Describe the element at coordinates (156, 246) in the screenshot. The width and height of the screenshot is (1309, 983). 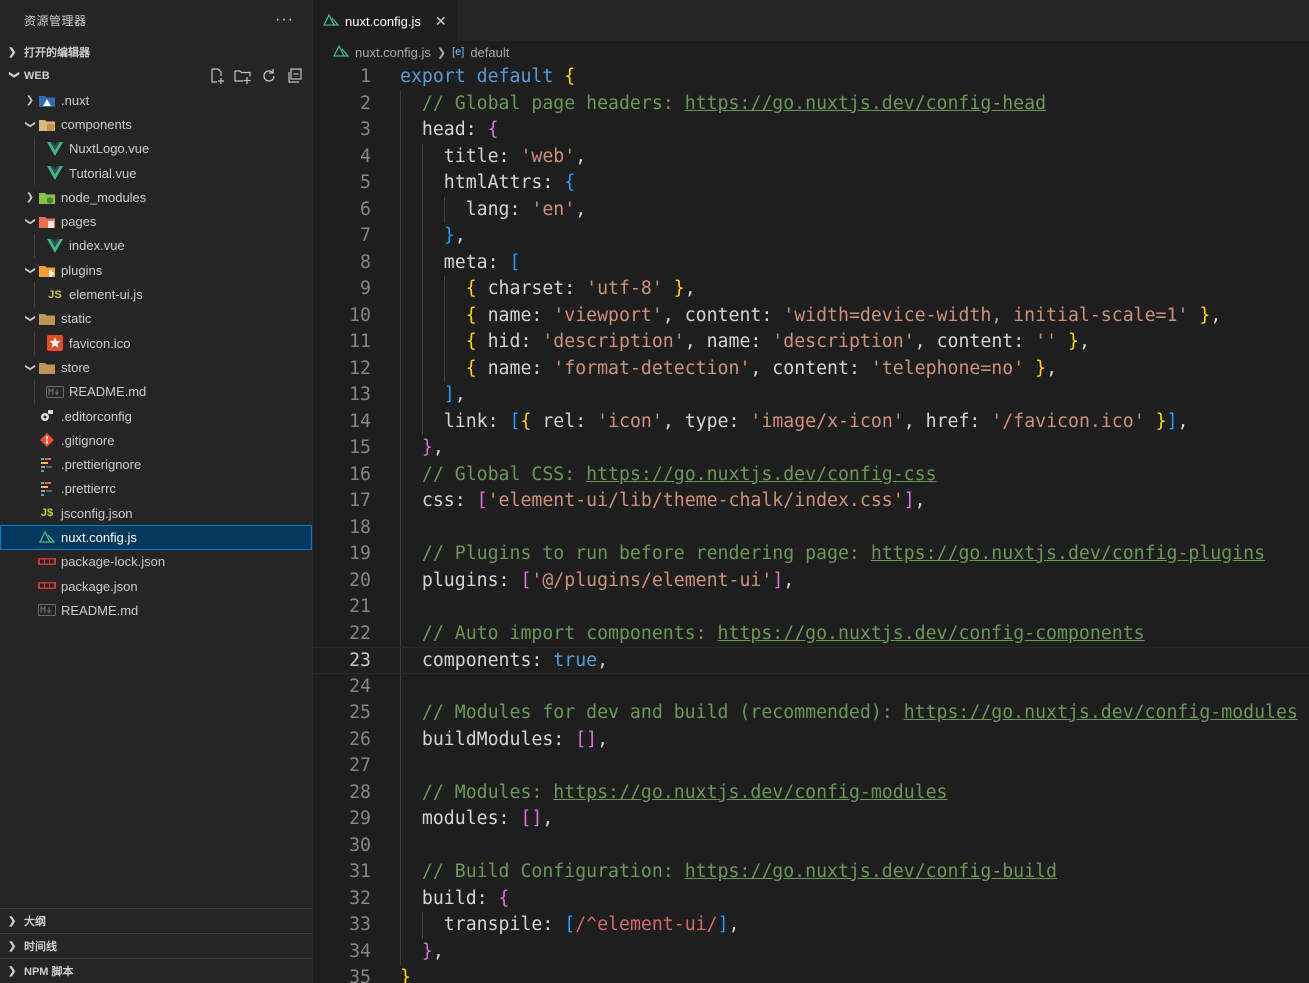
I see `tree-item: index.vue` at that location.